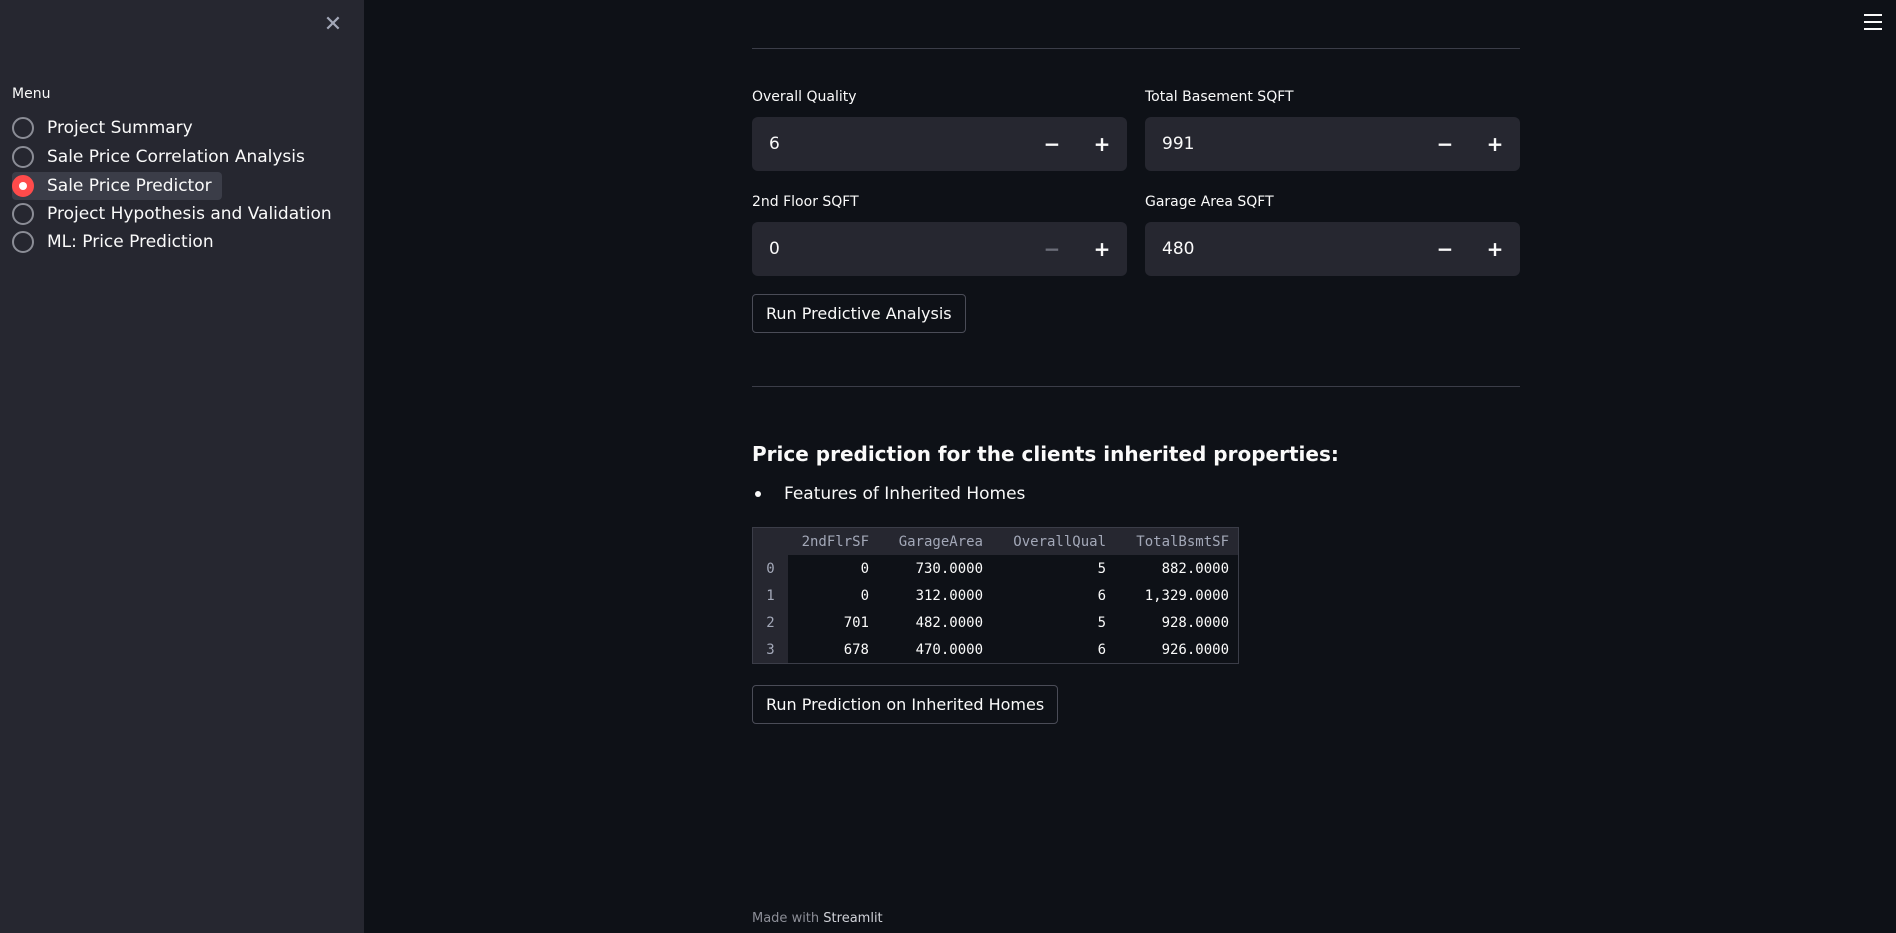 The width and height of the screenshot is (1896, 933). Describe the element at coordinates (758, 494) in the screenshot. I see `bullet-icon` at that location.